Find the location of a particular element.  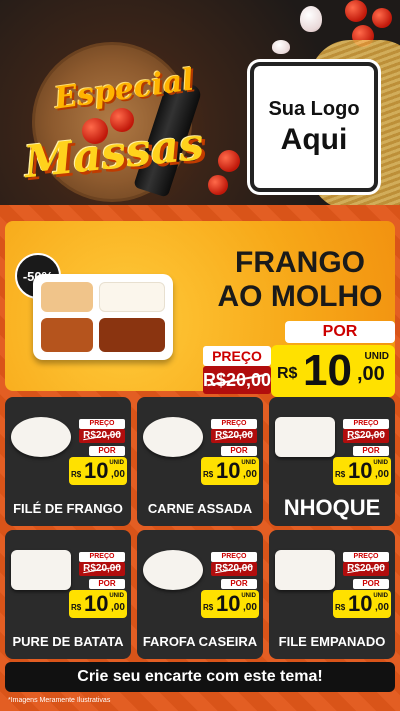

product-name: PURE DE BATATA is located at coordinates (68, 641).